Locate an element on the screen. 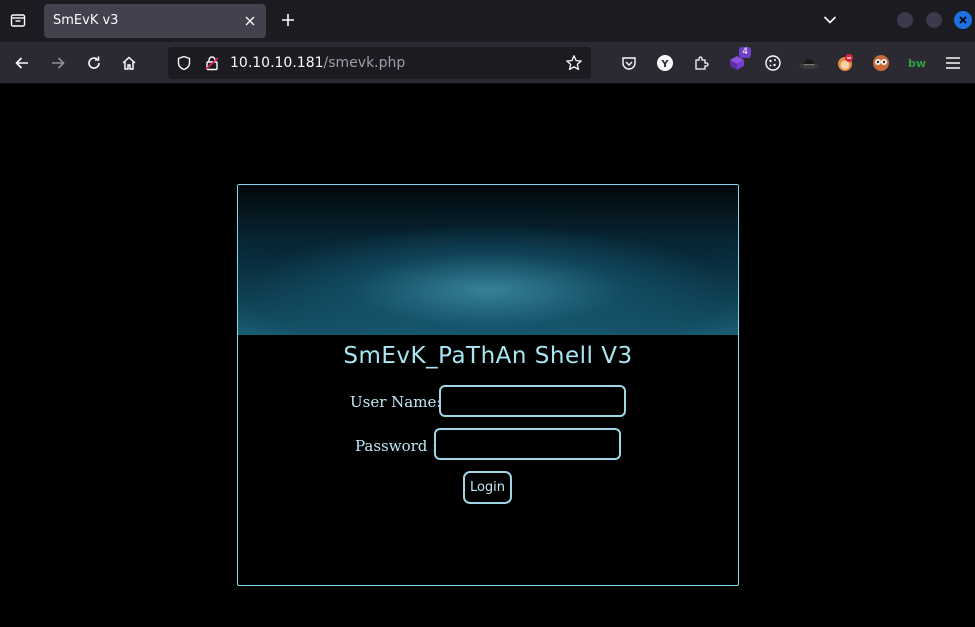 The image size is (975, 627). hat-extension-icon is located at coordinates (809, 63).